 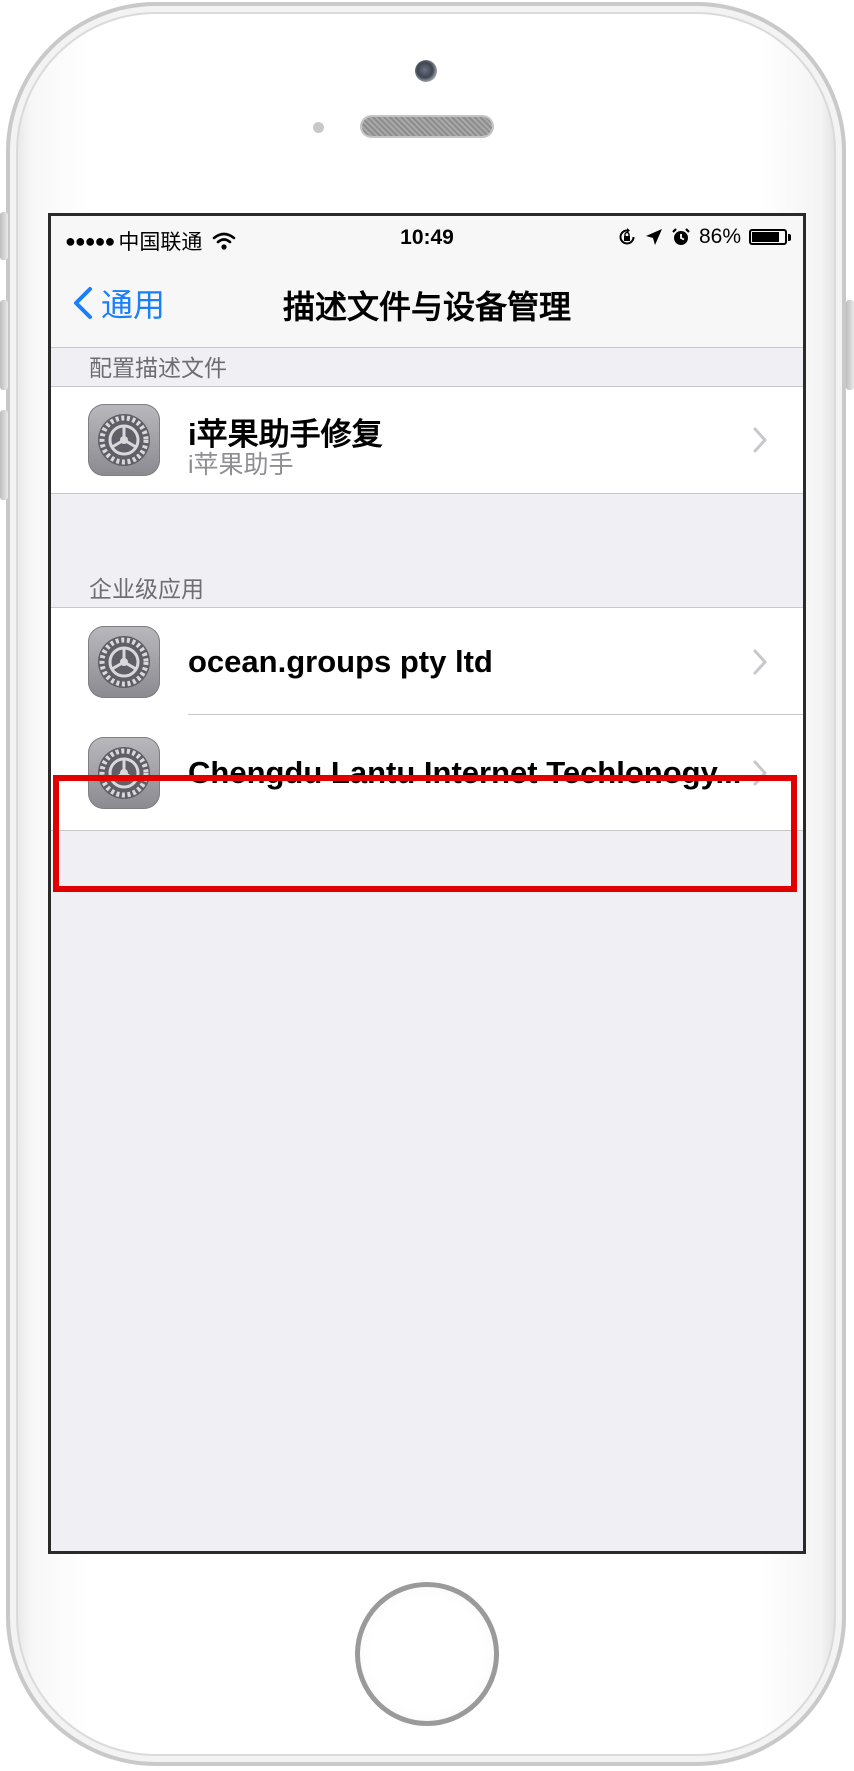 I want to click on orientation-lock-icon, so click(x=627, y=236).